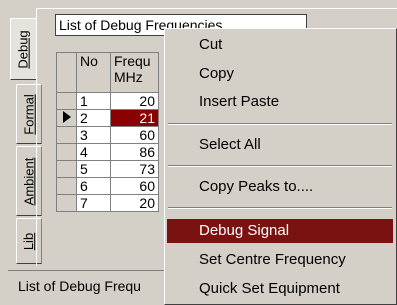 This screenshot has height=305, width=397. I want to click on row-number: 5, so click(93, 169).